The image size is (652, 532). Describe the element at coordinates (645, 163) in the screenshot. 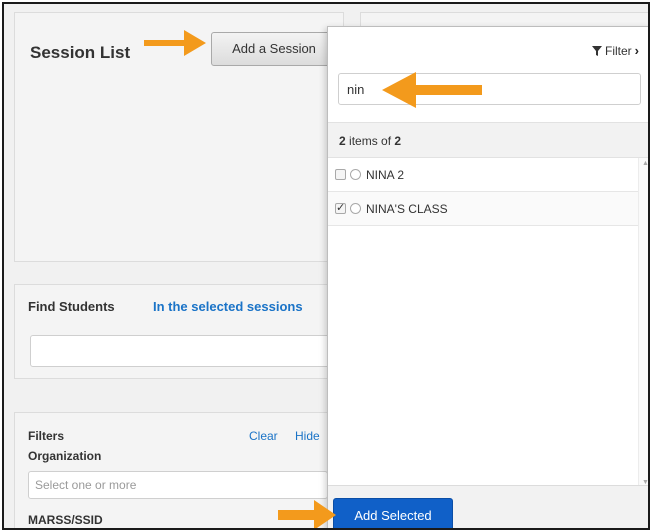

I see `scroll-up-icon: ▲` at that location.